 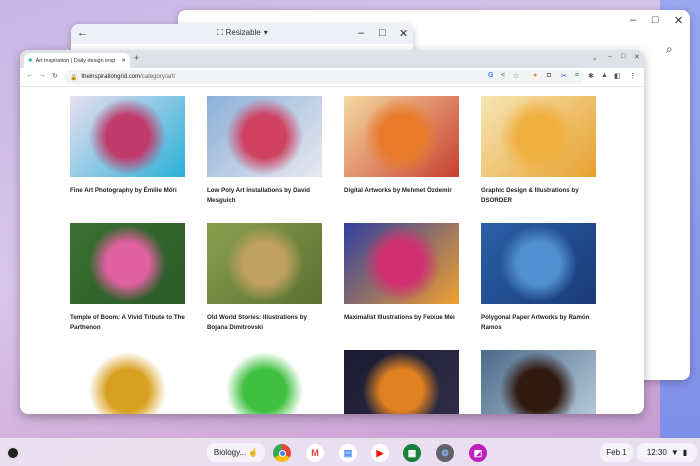 I want to click on article-card: Polygonal Paper Artworks by Ramón Ramos, so click(x=538, y=286).